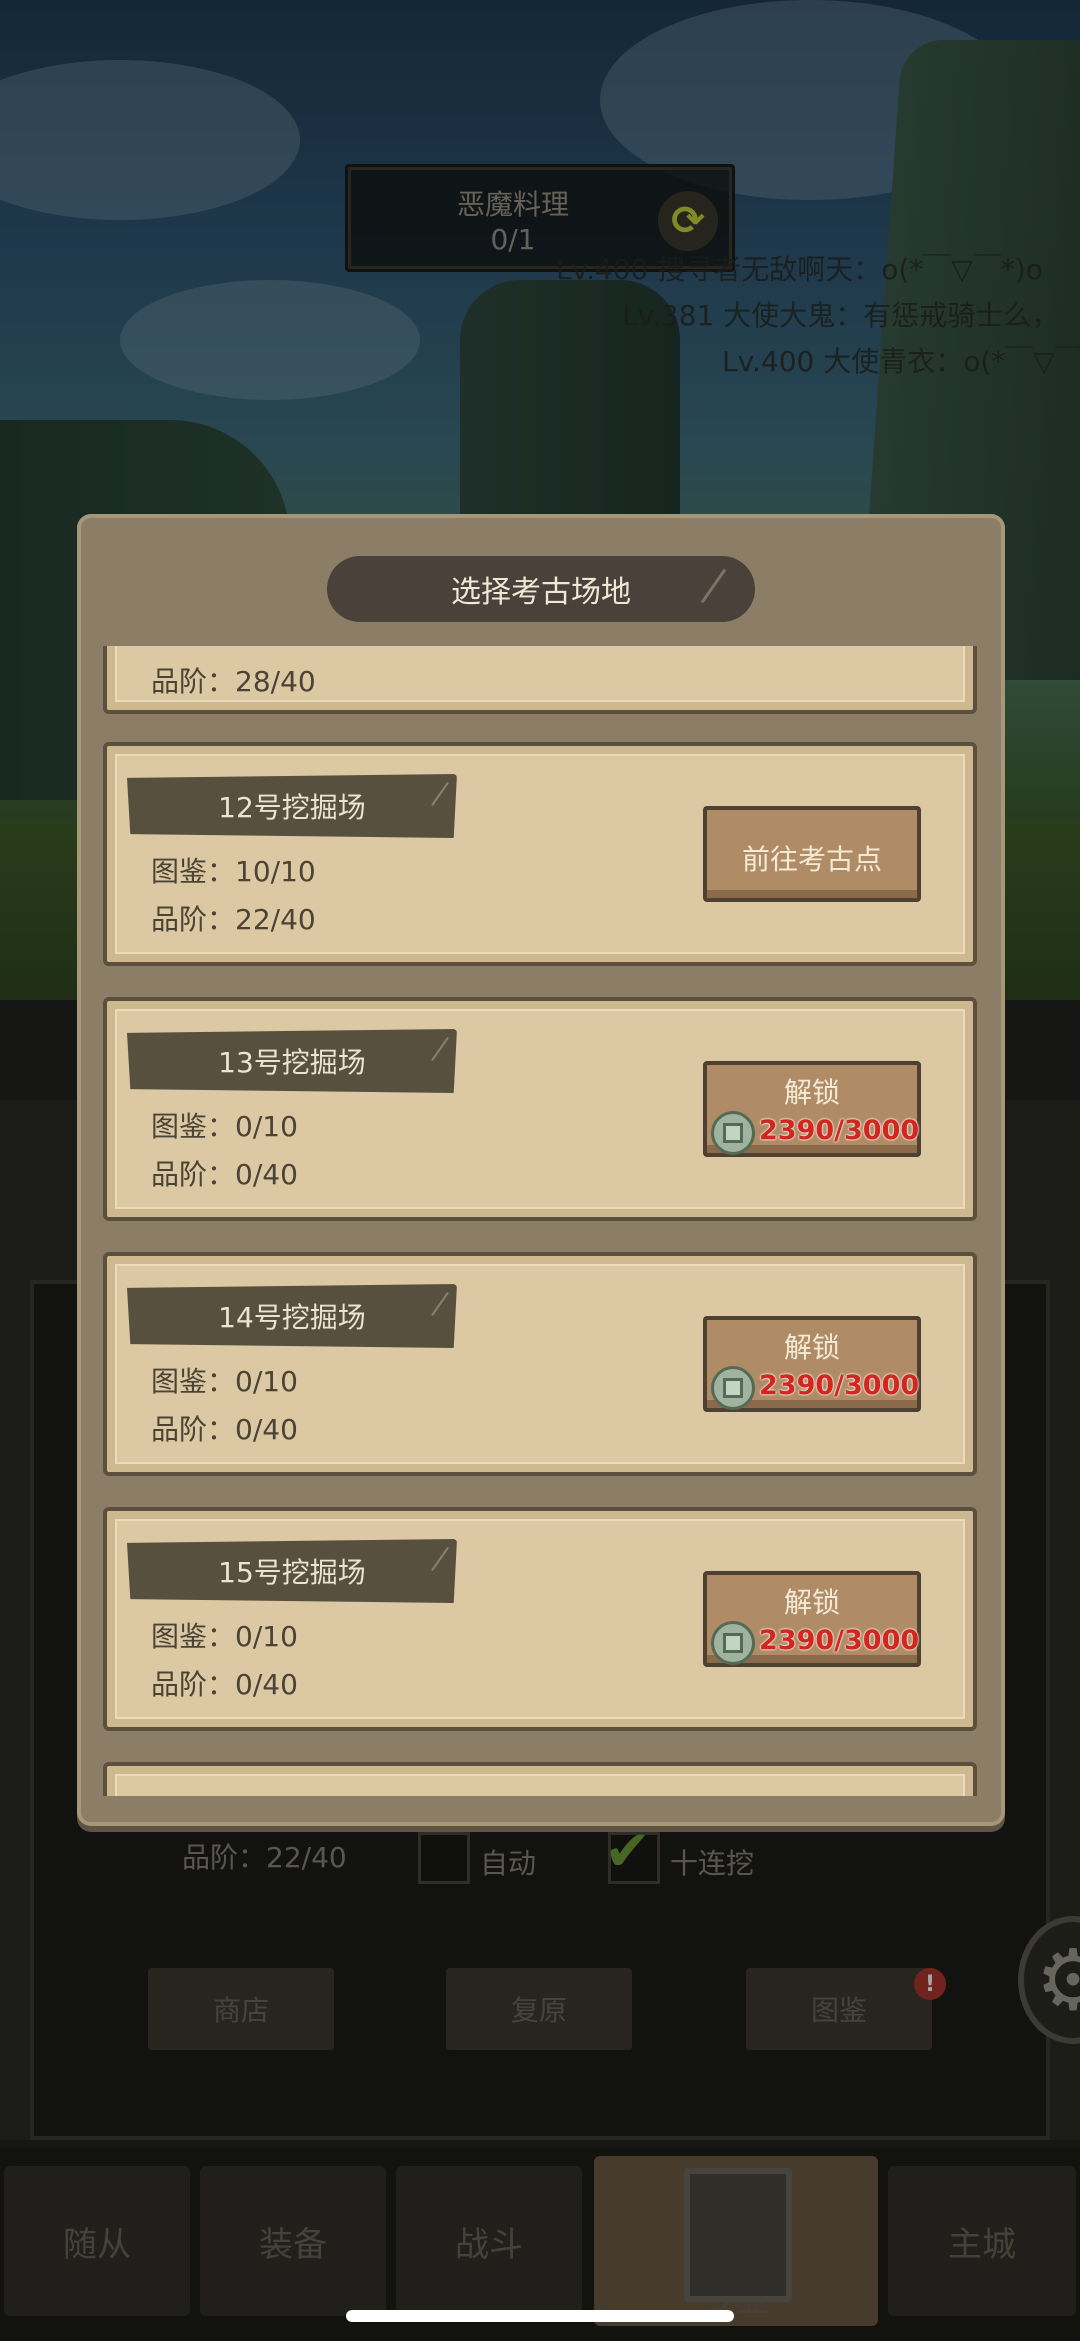 The height and width of the screenshot is (2341, 1080). I want to click on site-card: 品阶：28/40, so click(540, 680).